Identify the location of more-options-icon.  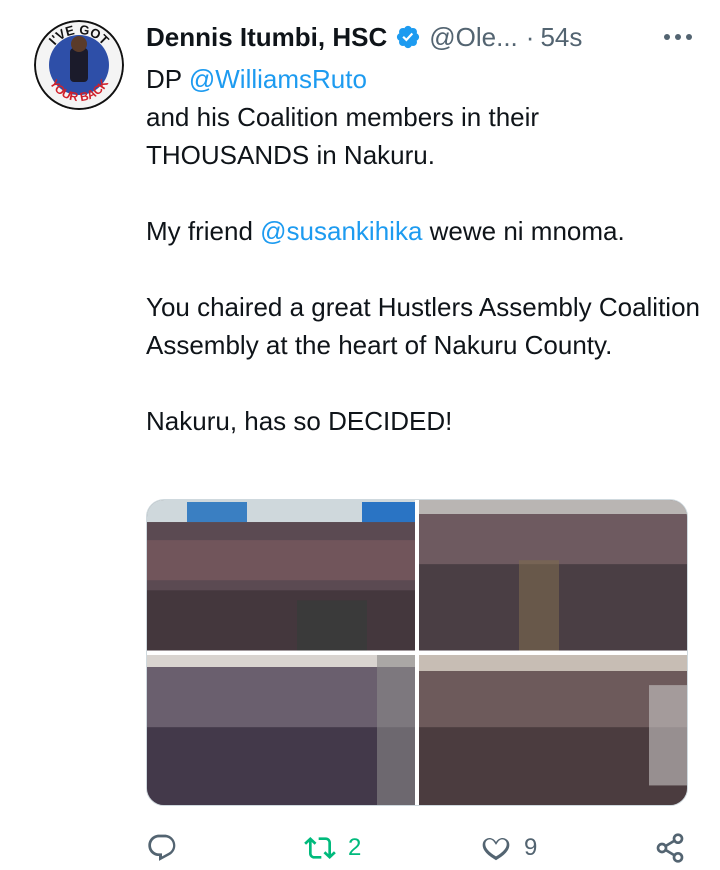
(678, 37).